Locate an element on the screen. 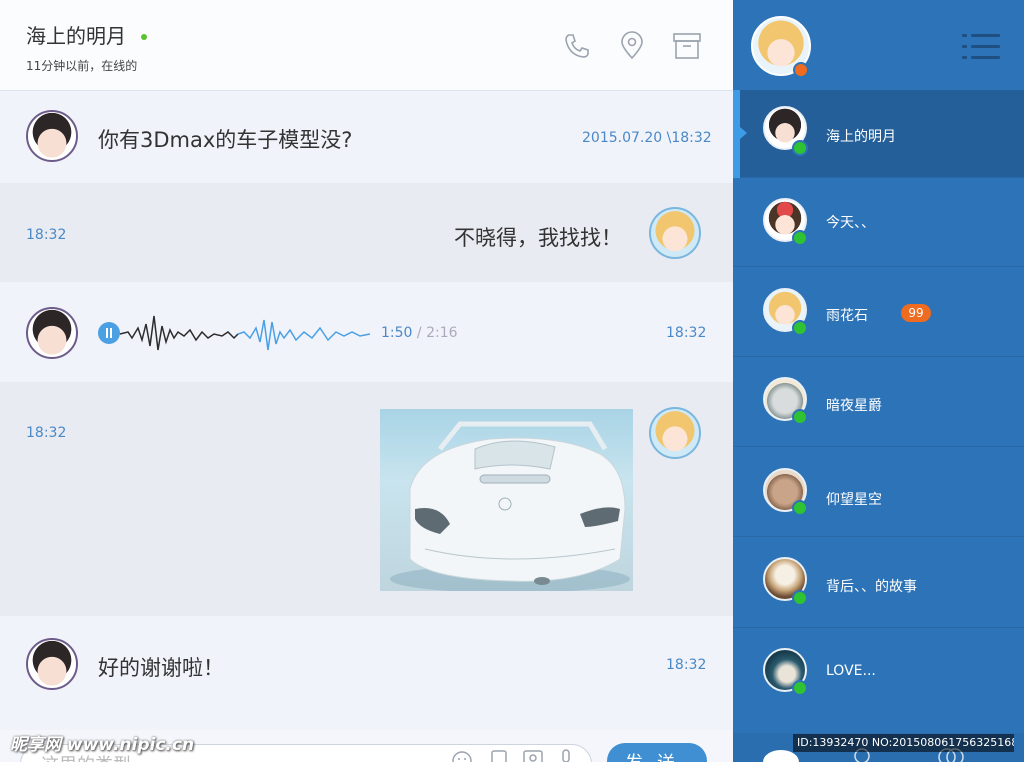 The width and height of the screenshot is (1024, 762). image-id-watermark: ID:13932470 NO:20150806175632516821 is located at coordinates (903, 743).